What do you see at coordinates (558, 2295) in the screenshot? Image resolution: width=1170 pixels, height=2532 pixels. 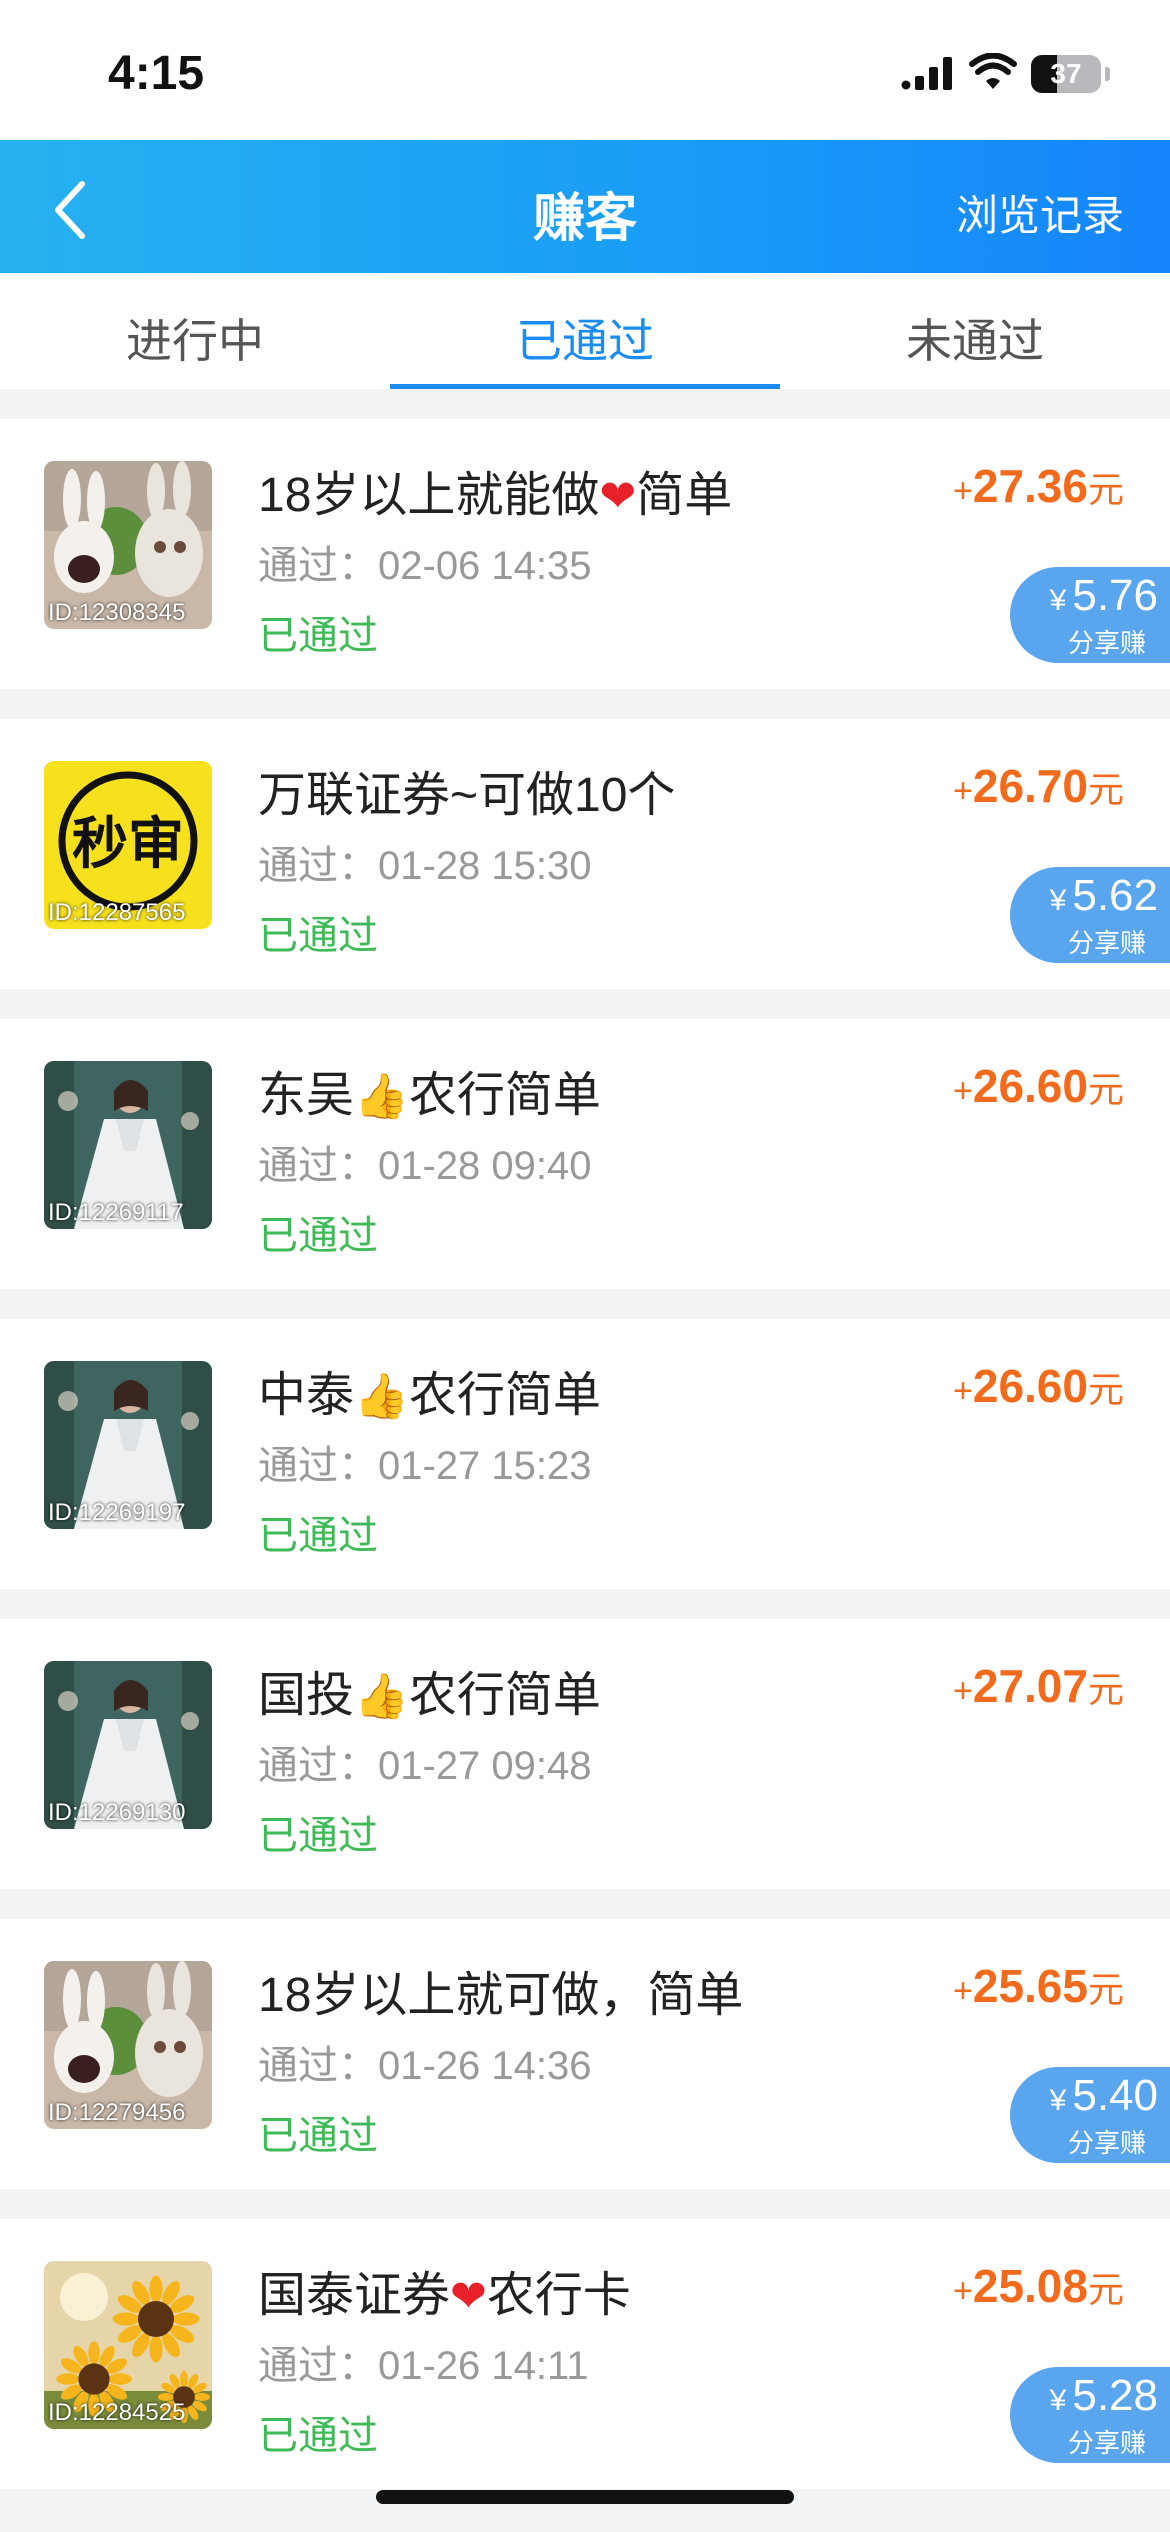 I see `task-title-suffix: 农行卡` at bounding box center [558, 2295].